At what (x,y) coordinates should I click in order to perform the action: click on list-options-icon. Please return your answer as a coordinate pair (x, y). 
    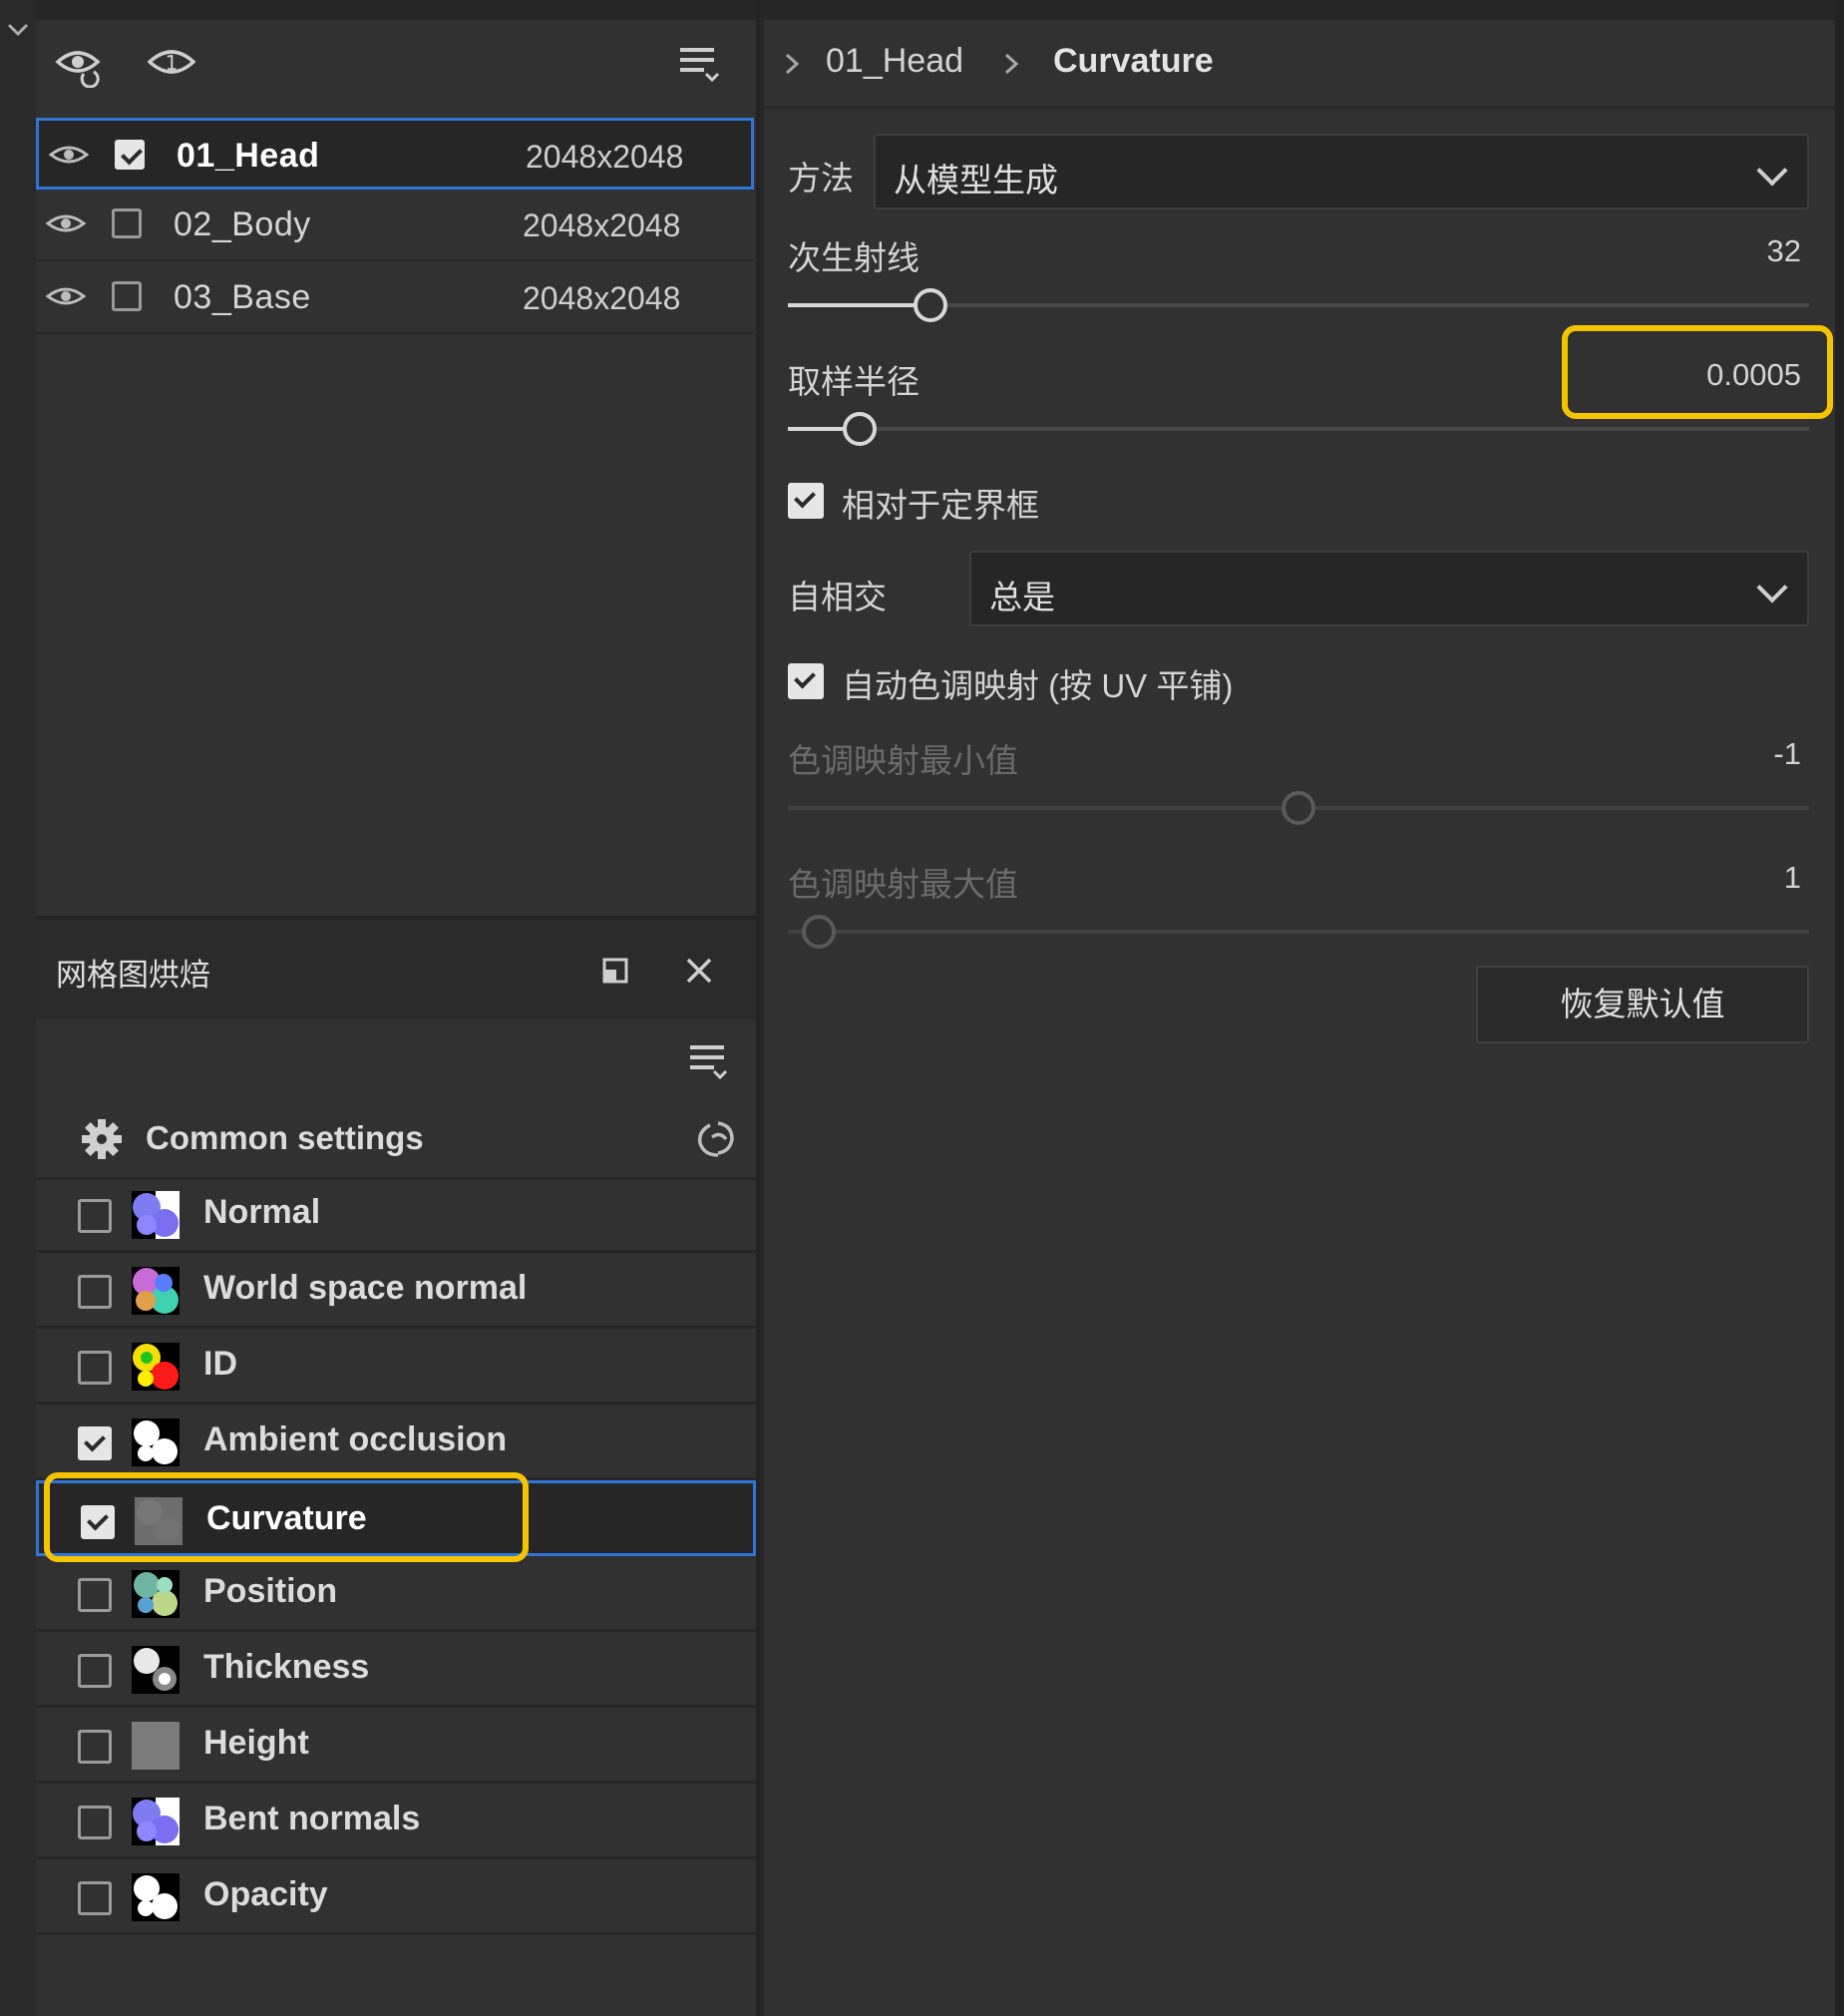
    Looking at the image, I should click on (698, 64).